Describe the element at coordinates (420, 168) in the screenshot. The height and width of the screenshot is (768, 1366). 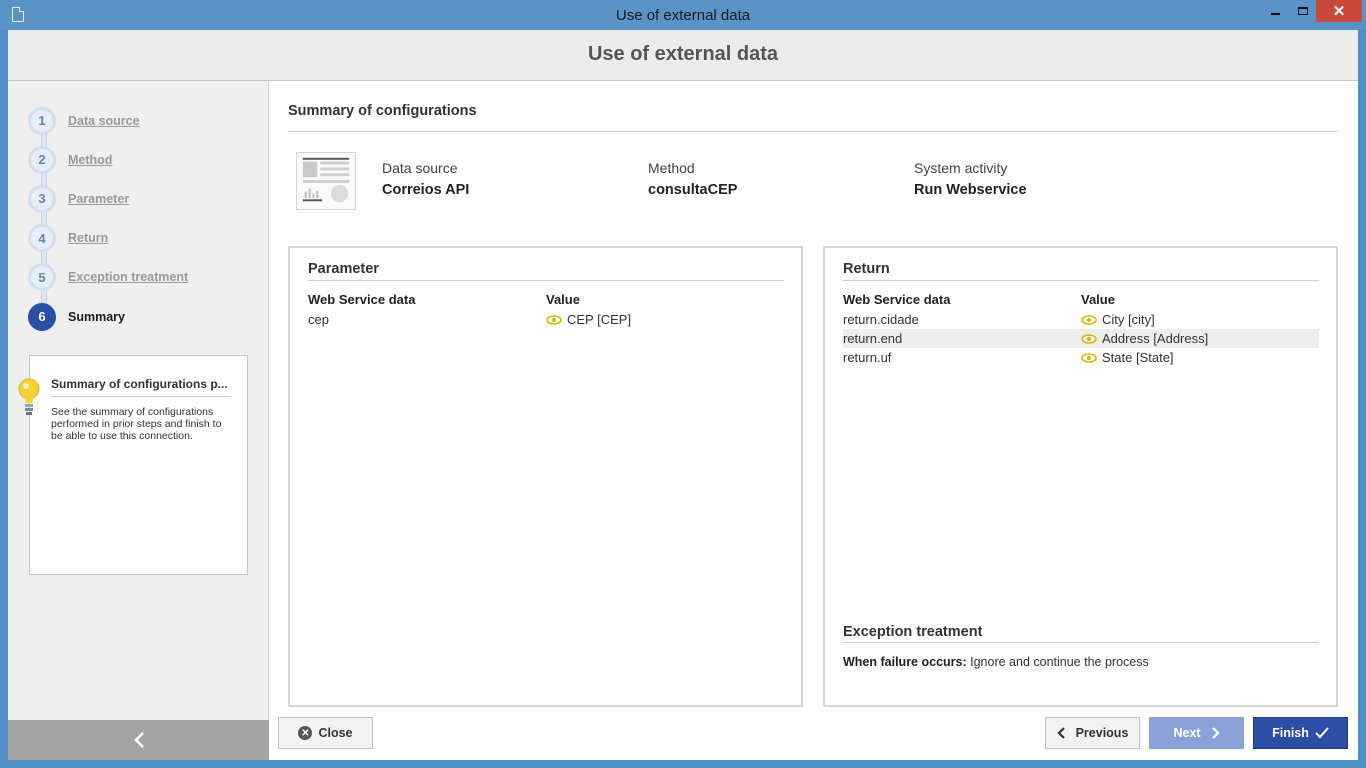
I see `info-label: Data source` at that location.